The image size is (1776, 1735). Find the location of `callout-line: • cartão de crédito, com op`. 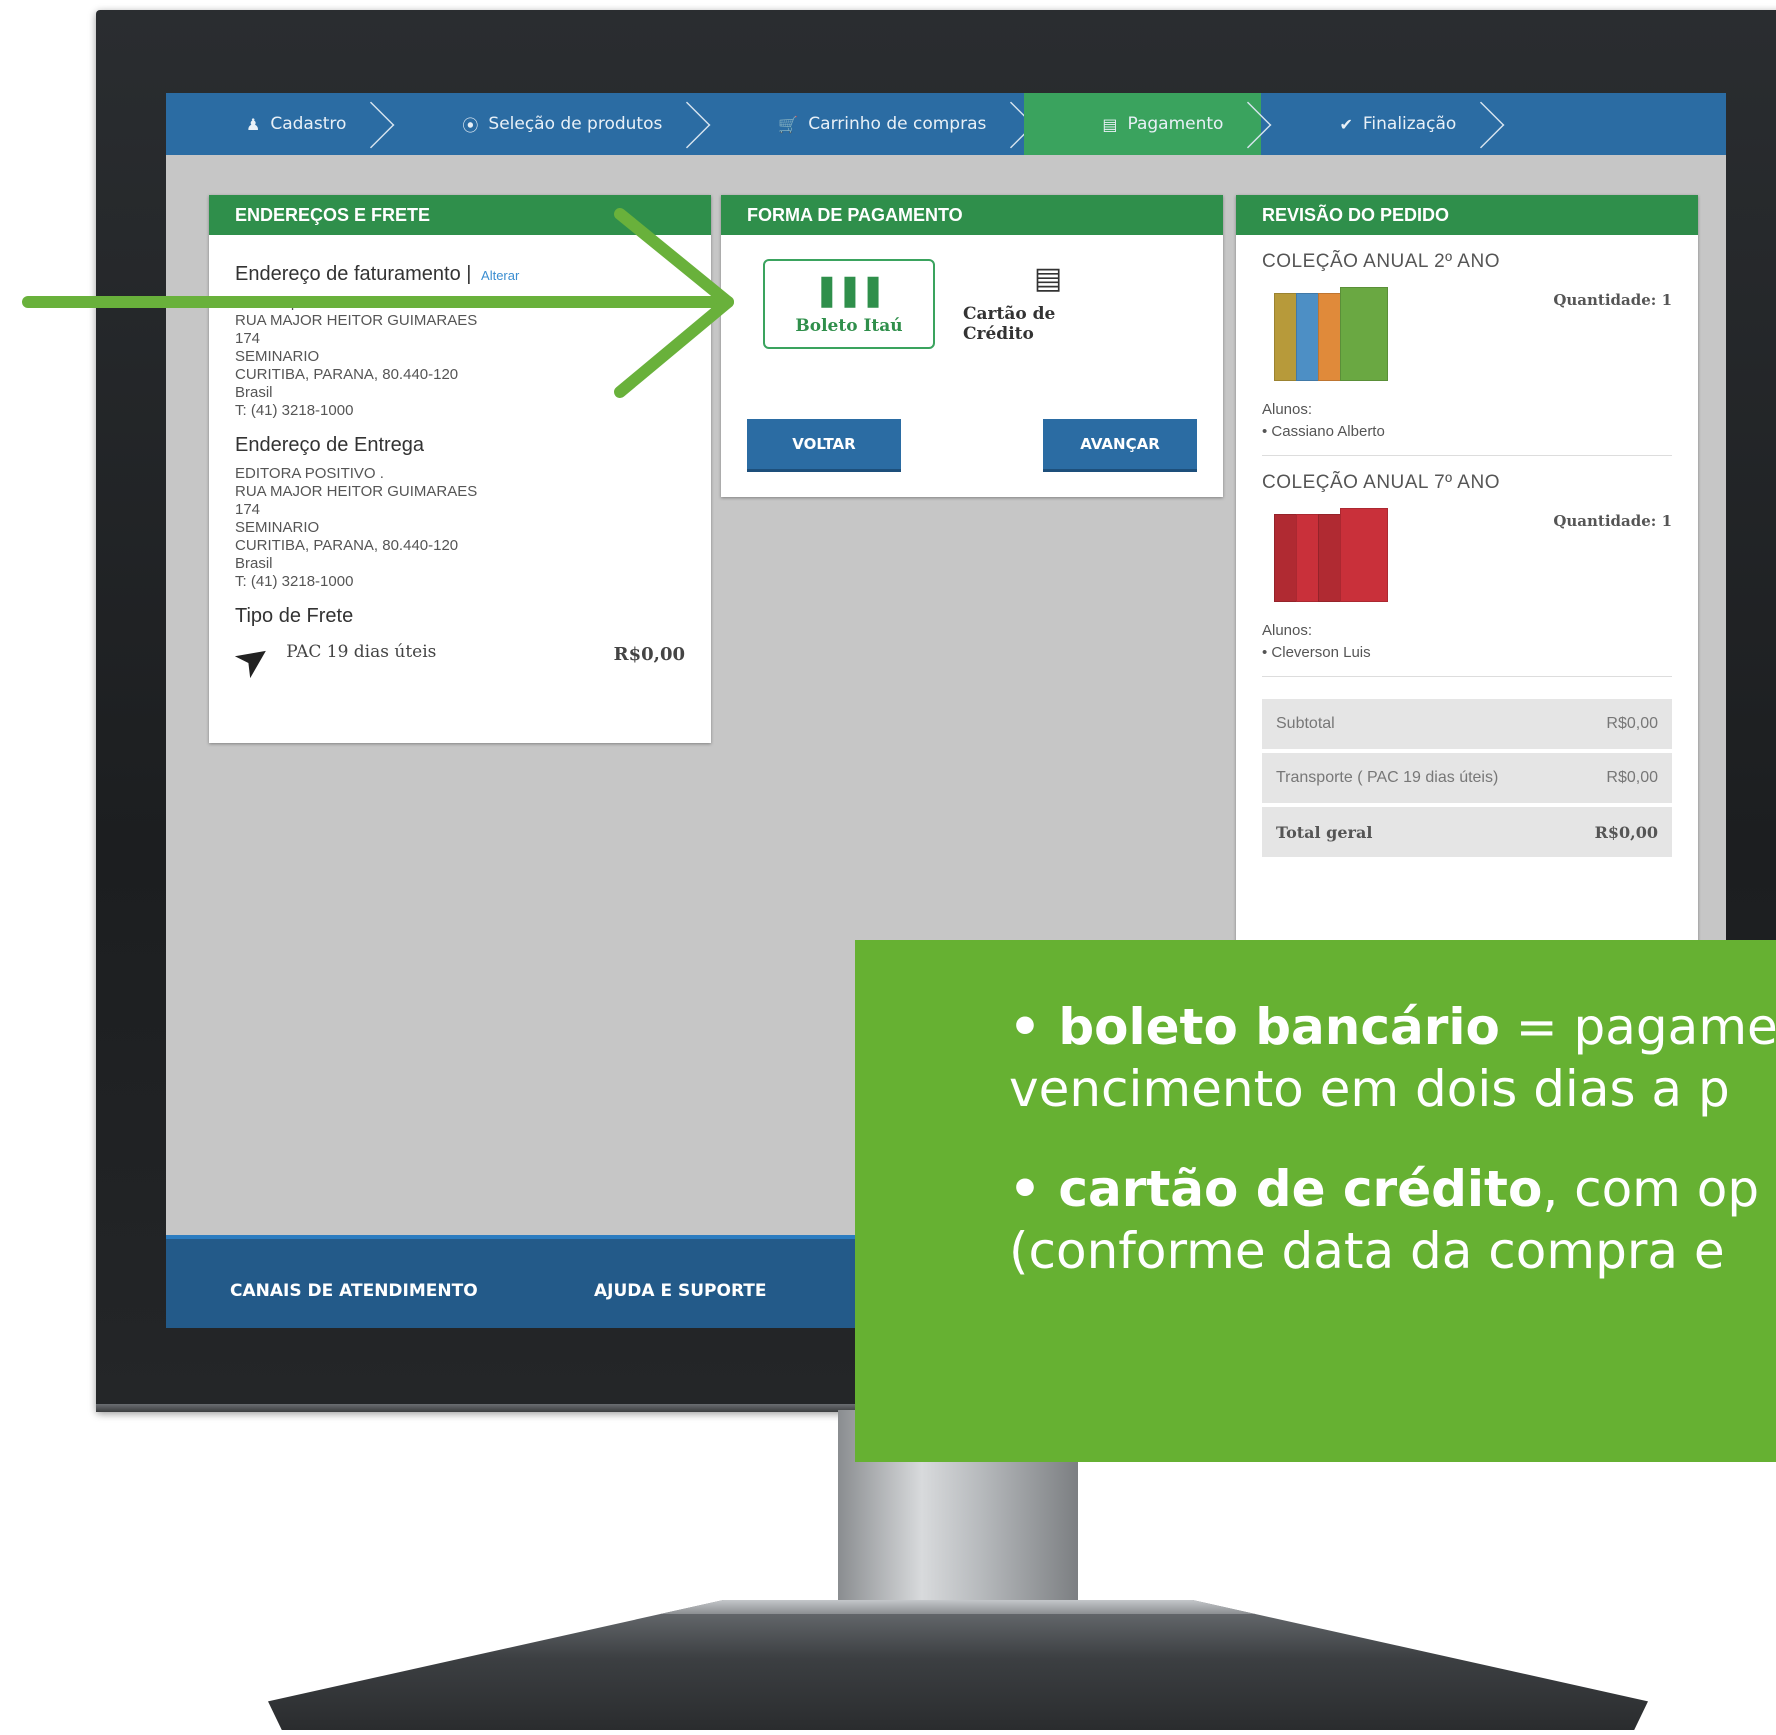

callout-line: • cartão de crédito, com op is located at coordinates (1384, 1189).